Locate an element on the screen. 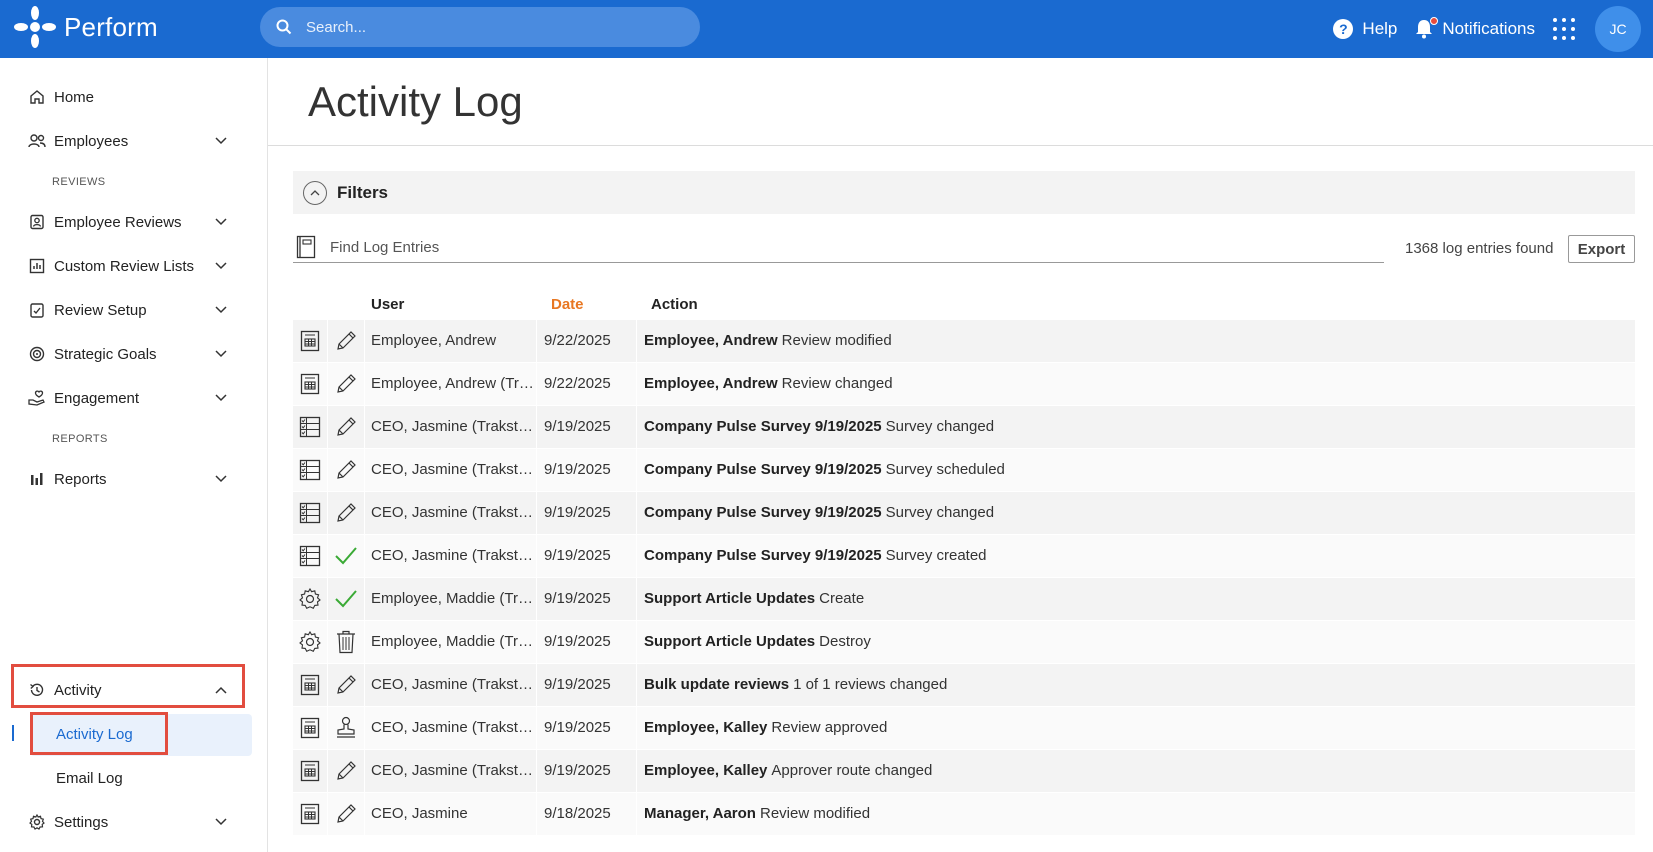 Image resolution: width=1653 pixels, height=852 pixels. column-header-date: Date is located at coordinates (567, 304).